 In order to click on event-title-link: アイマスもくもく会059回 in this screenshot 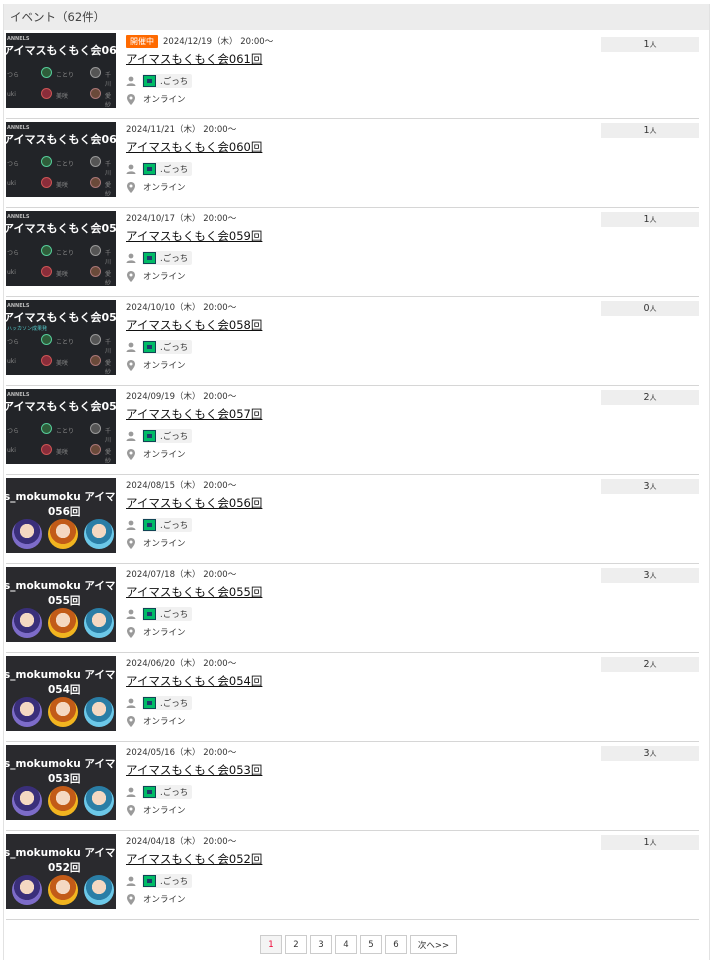, I will do `click(194, 236)`.